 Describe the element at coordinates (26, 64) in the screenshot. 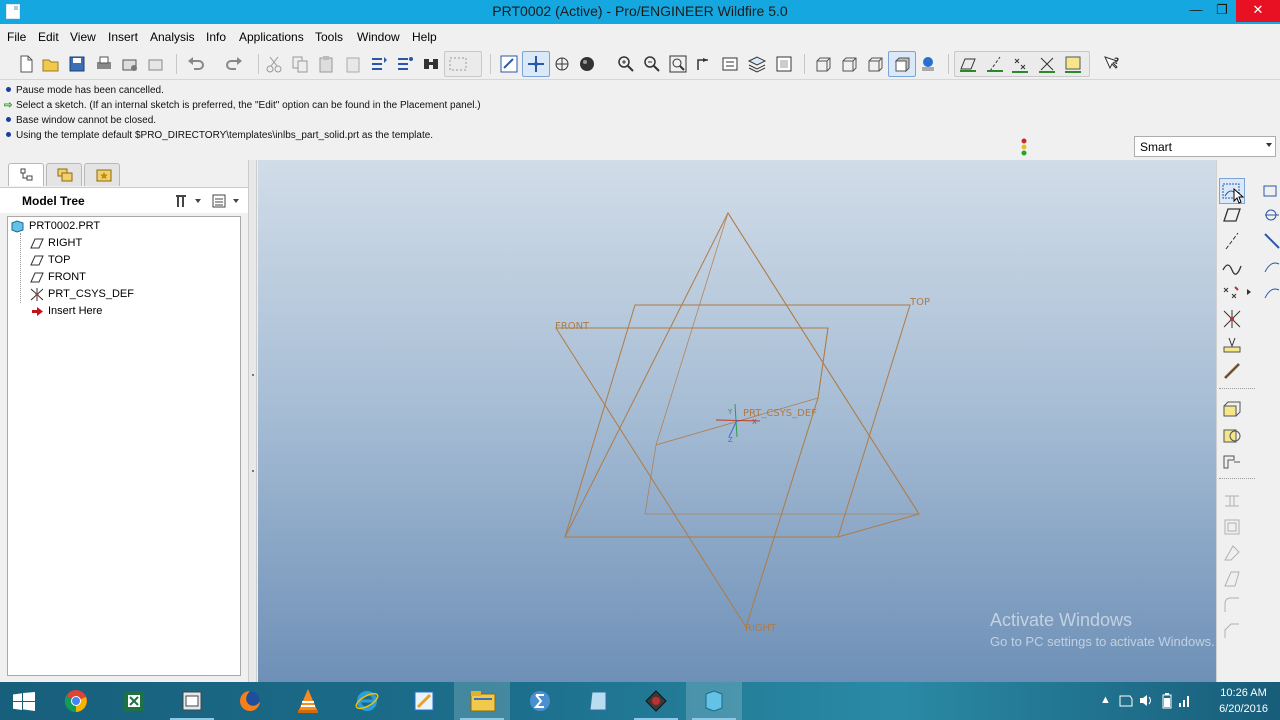

I see `new-icon` at that location.